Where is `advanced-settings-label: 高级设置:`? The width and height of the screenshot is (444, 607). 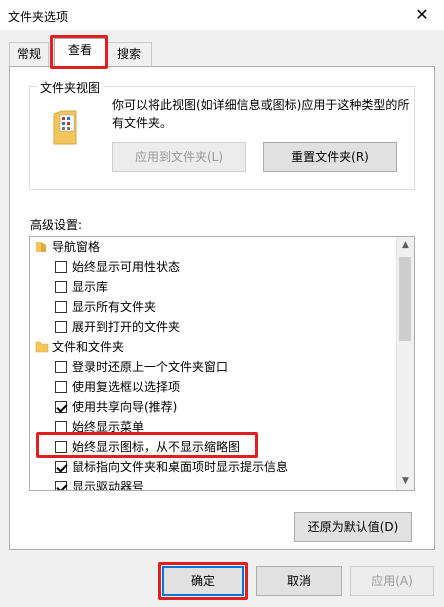
advanced-settings-label: 高级设置: is located at coordinates (56, 225).